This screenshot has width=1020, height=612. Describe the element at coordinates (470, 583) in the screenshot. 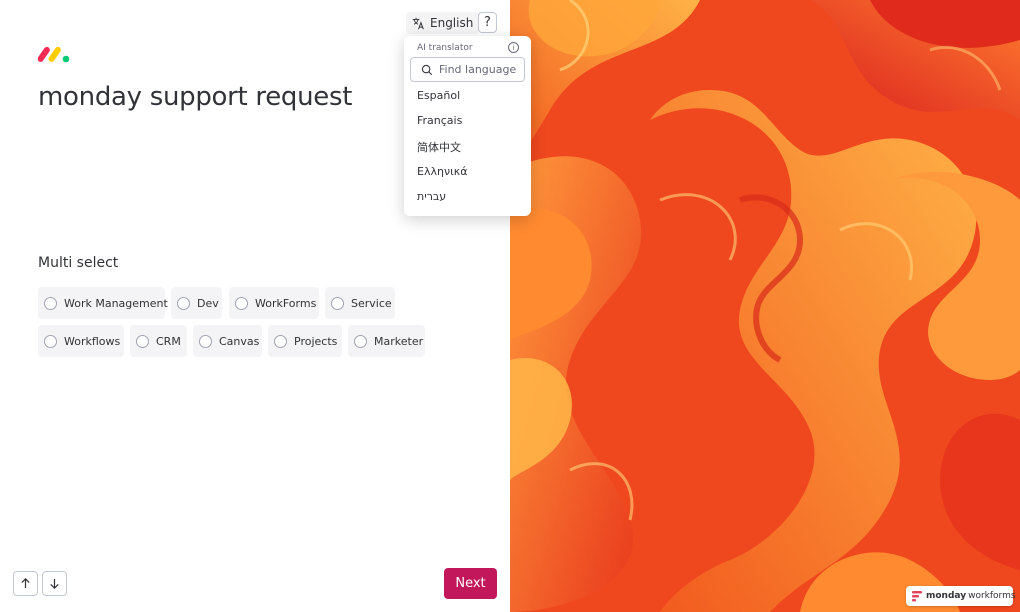

I see `next-button: Next` at that location.